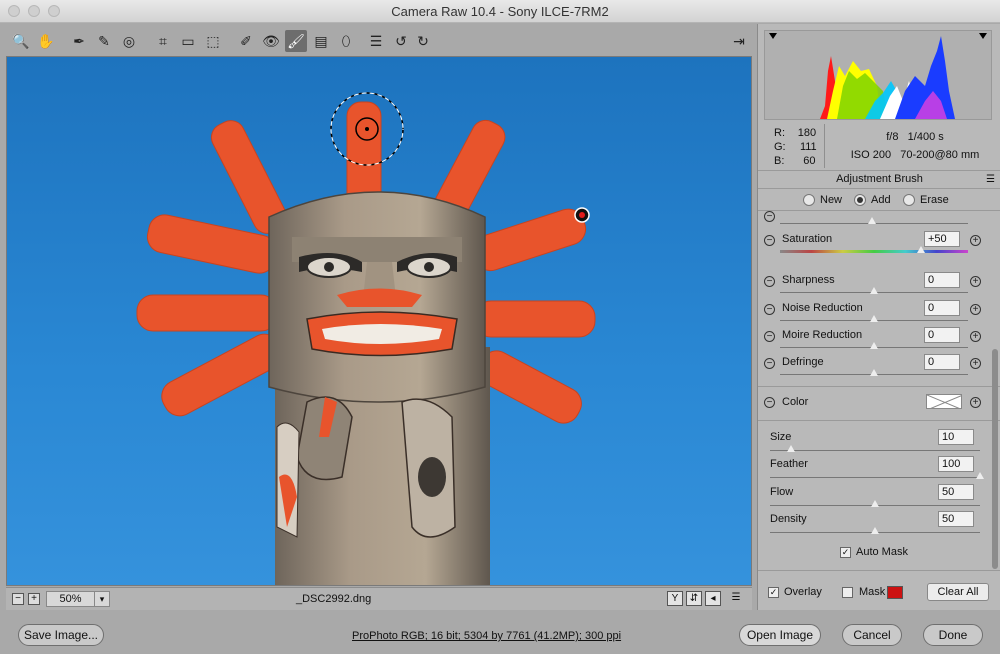 The image size is (1000, 654). Describe the element at coordinates (129, 41) in the screenshot. I see `target-icon: ◎` at that location.